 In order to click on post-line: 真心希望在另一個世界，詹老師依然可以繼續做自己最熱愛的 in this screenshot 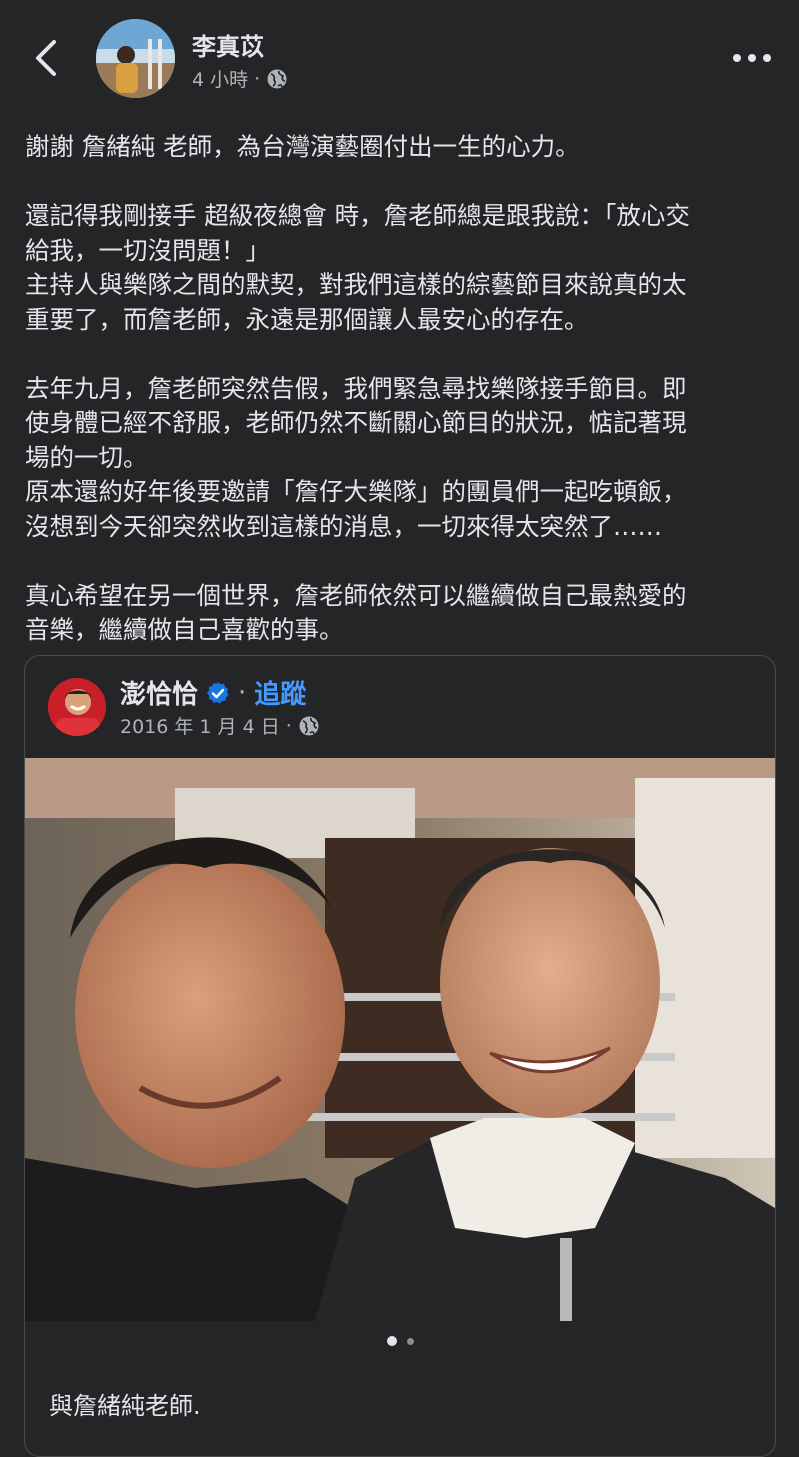, I will do `click(356, 595)`.